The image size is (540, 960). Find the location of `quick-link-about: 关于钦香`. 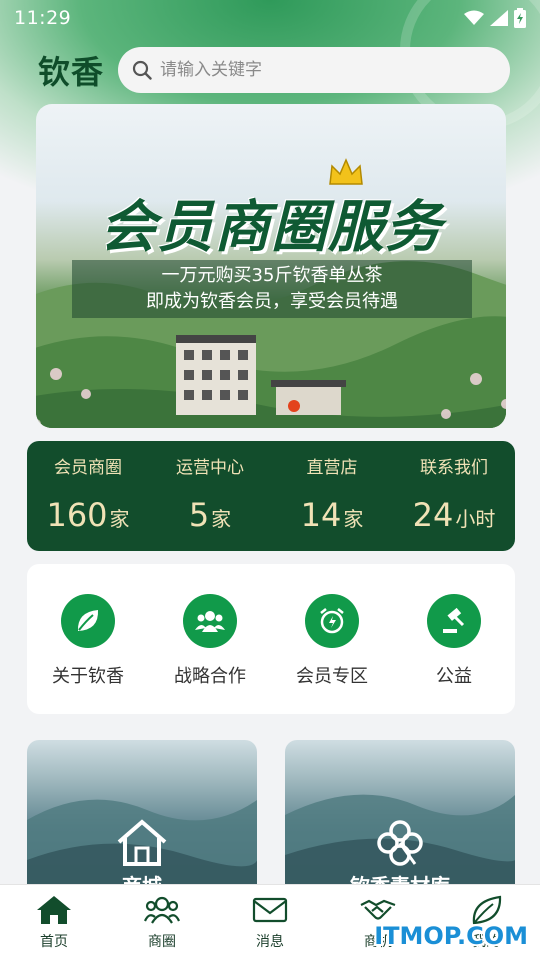

quick-link-about: 关于钦香 is located at coordinates (88, 639).